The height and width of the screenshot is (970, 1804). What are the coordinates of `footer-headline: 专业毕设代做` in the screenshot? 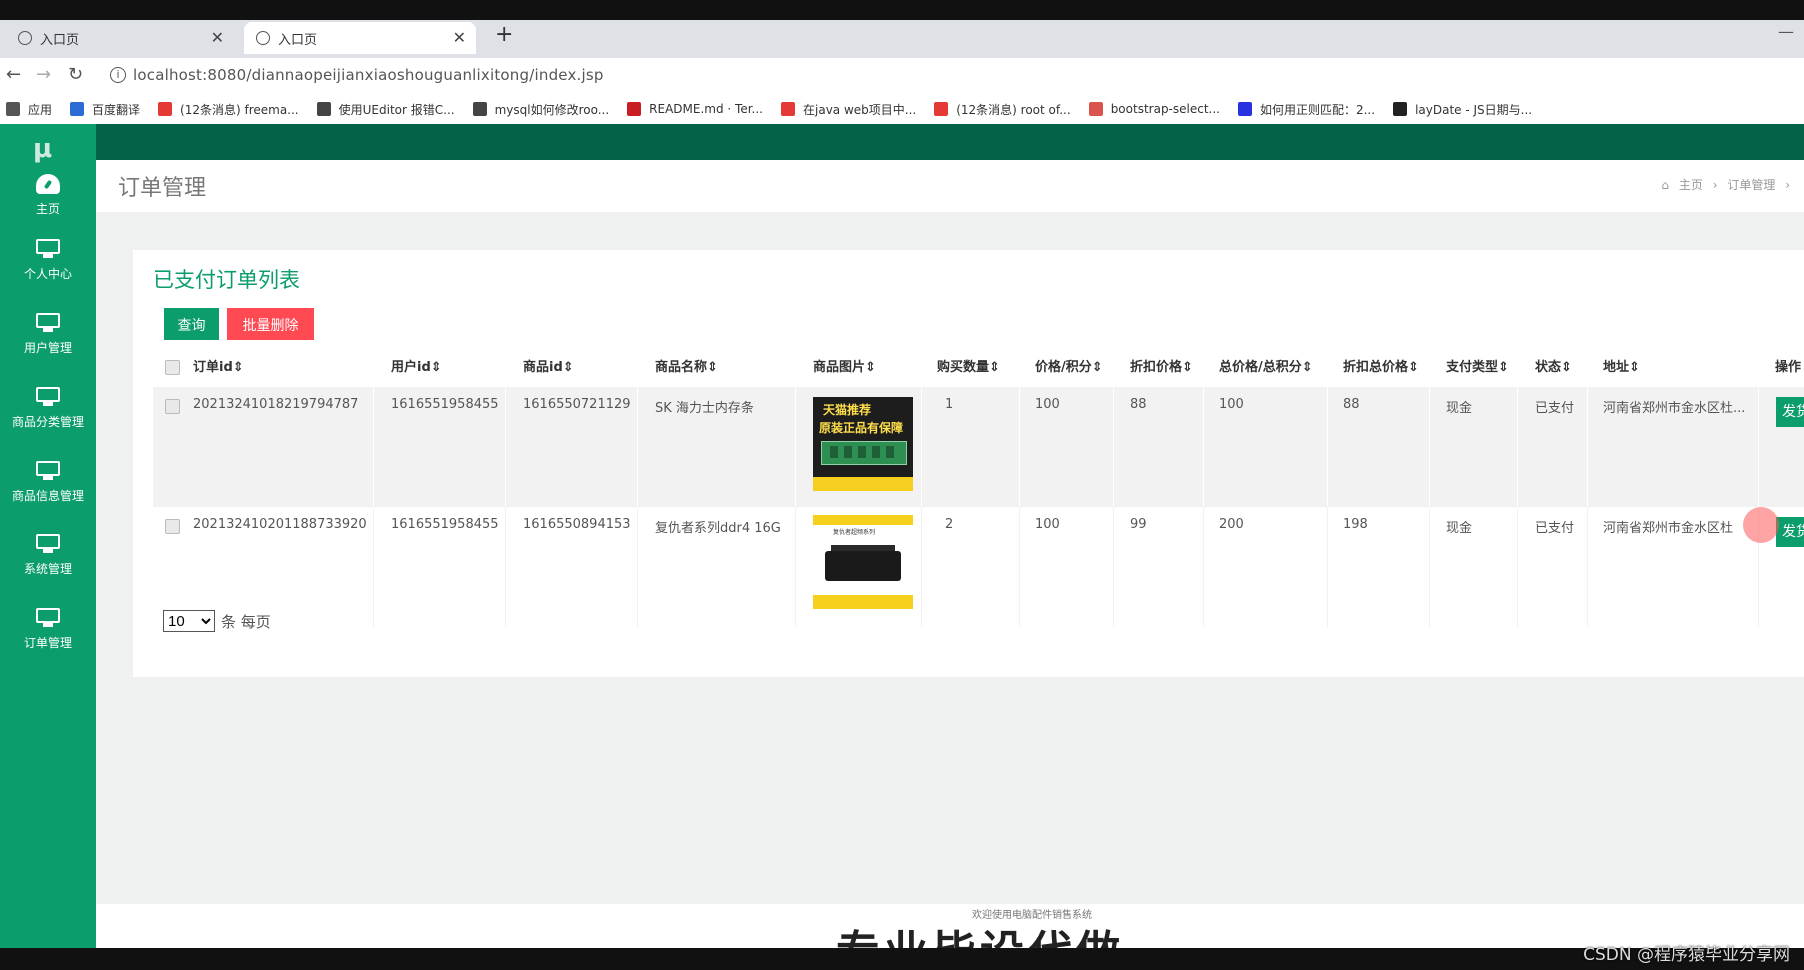 It's located at (980, 932).